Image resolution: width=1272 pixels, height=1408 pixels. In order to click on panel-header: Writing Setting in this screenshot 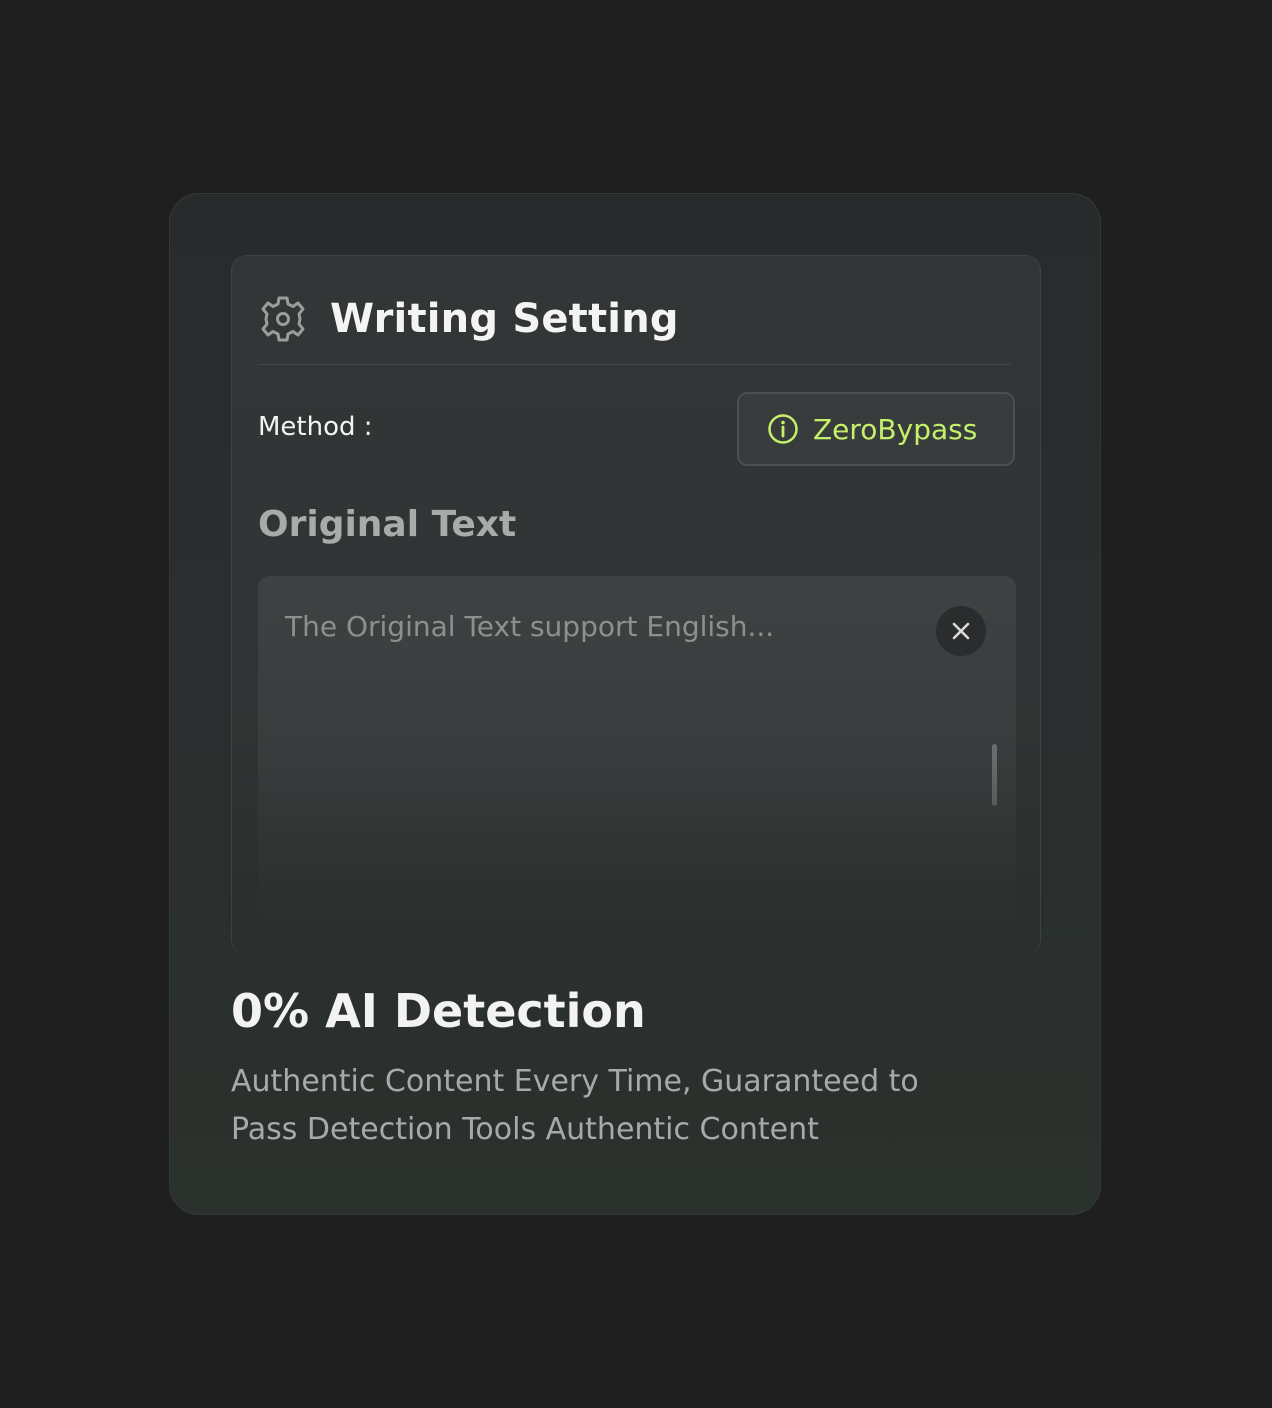, I will do `click(468, 319)`.